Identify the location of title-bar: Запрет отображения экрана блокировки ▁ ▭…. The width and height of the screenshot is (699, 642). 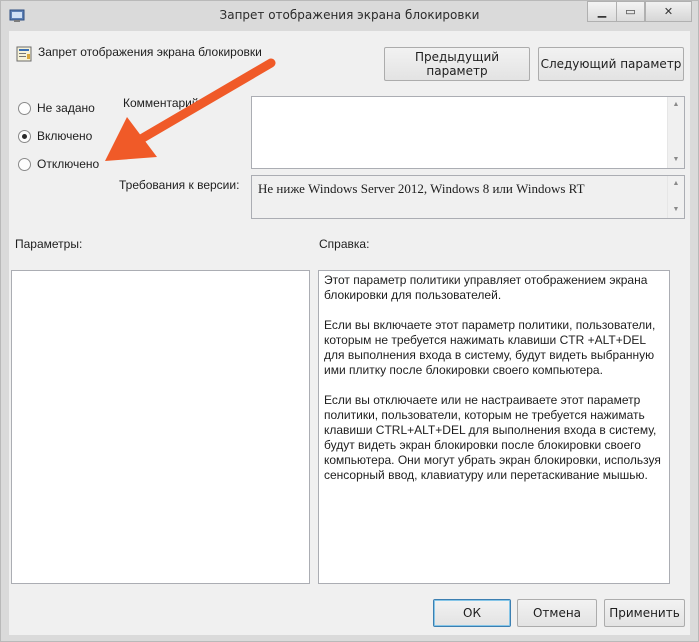
(349, 16).